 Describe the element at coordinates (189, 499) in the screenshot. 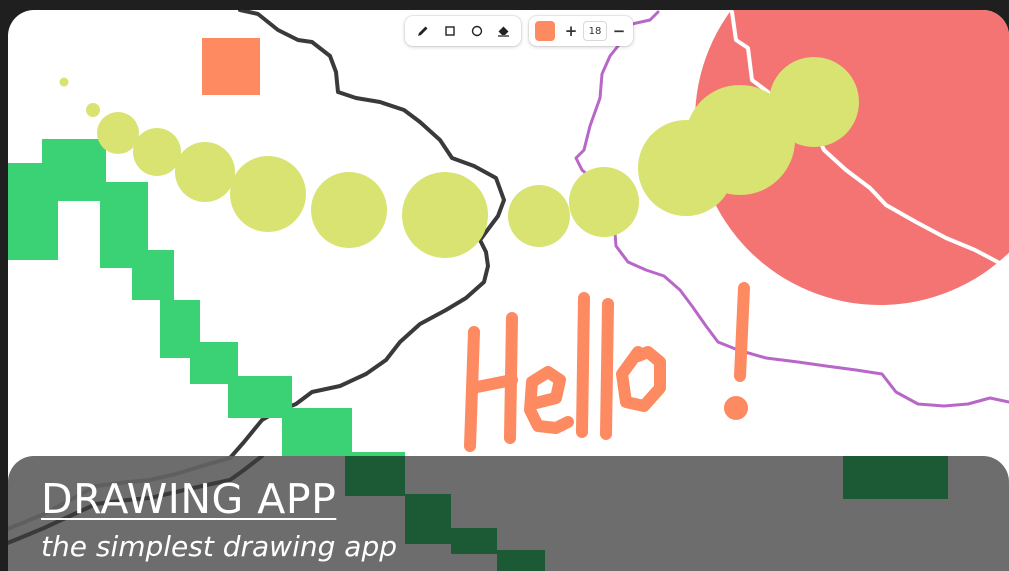

I see `app-title: DRAWING APP` at that location.